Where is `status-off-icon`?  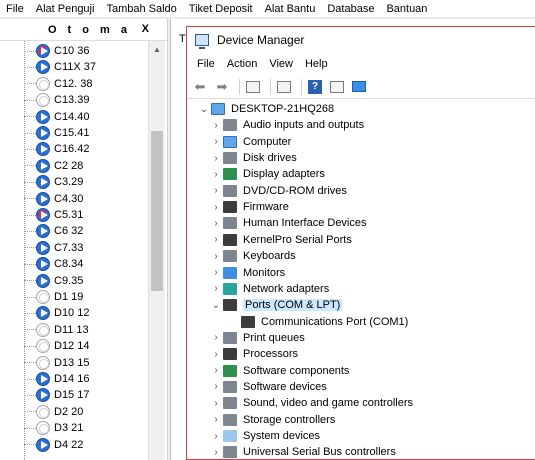
status-off-icon is located at coordinates (43, 329).